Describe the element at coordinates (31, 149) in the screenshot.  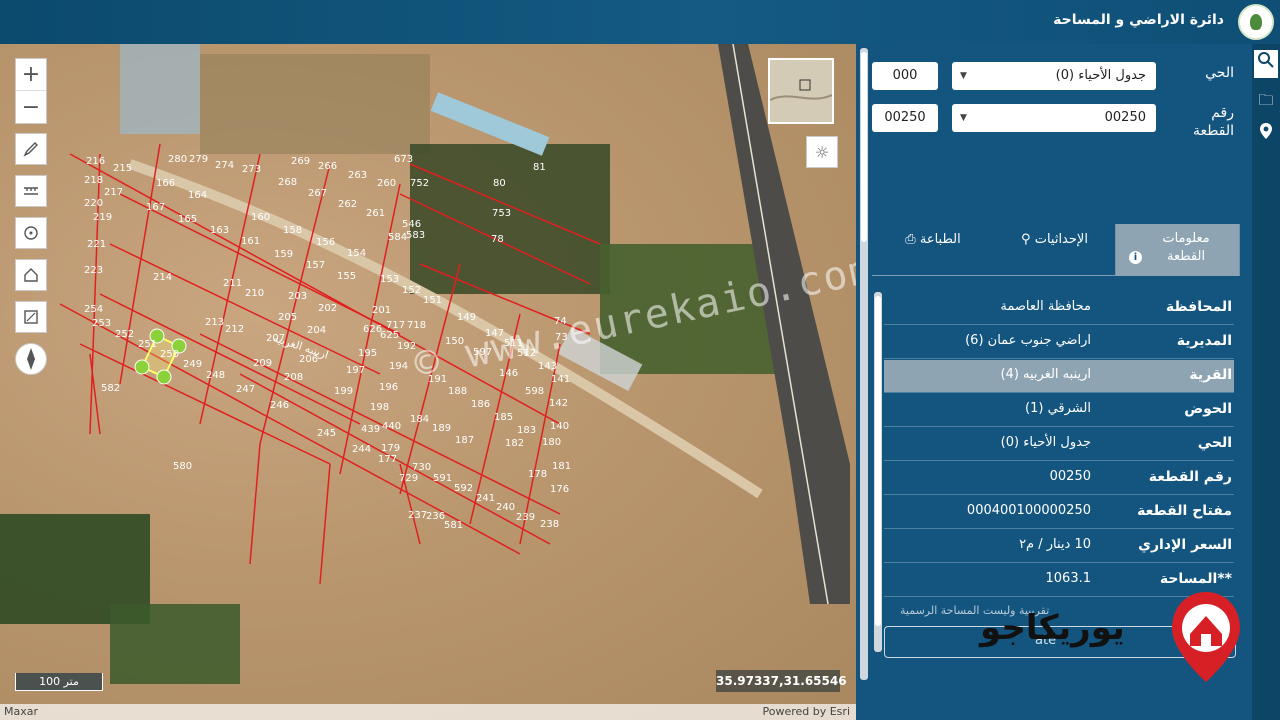
I see `draw-pencil-button` at that location.